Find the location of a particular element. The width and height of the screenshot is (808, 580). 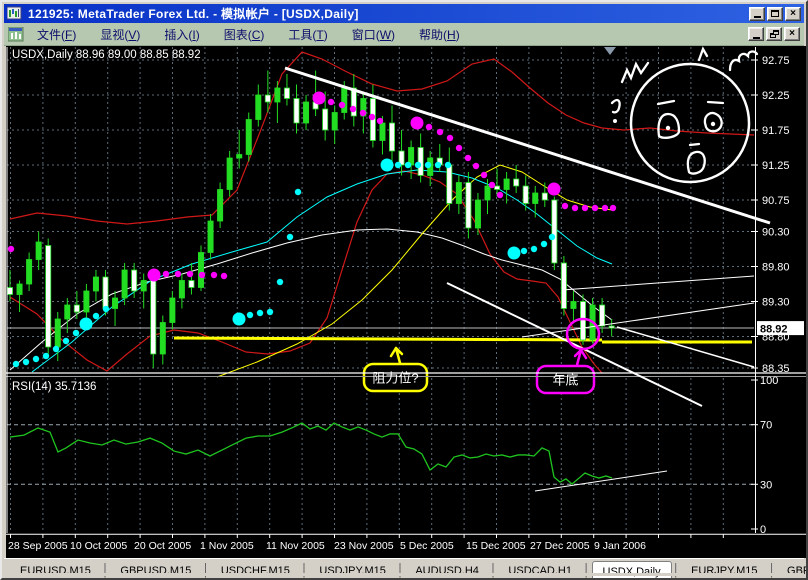

chart-tab-usdx-daily: USDX,Daily is located at coordinates (631, 569).